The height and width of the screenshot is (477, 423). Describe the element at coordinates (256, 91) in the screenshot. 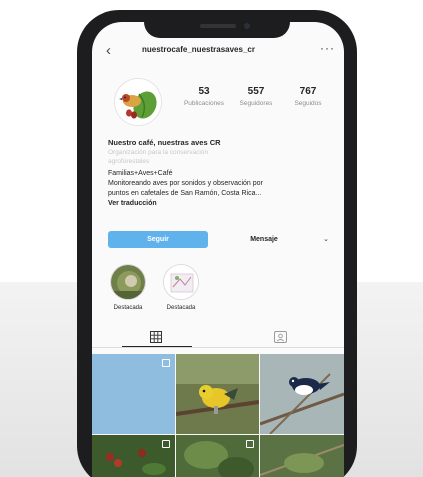

I see `followers-count: 557` at that location.